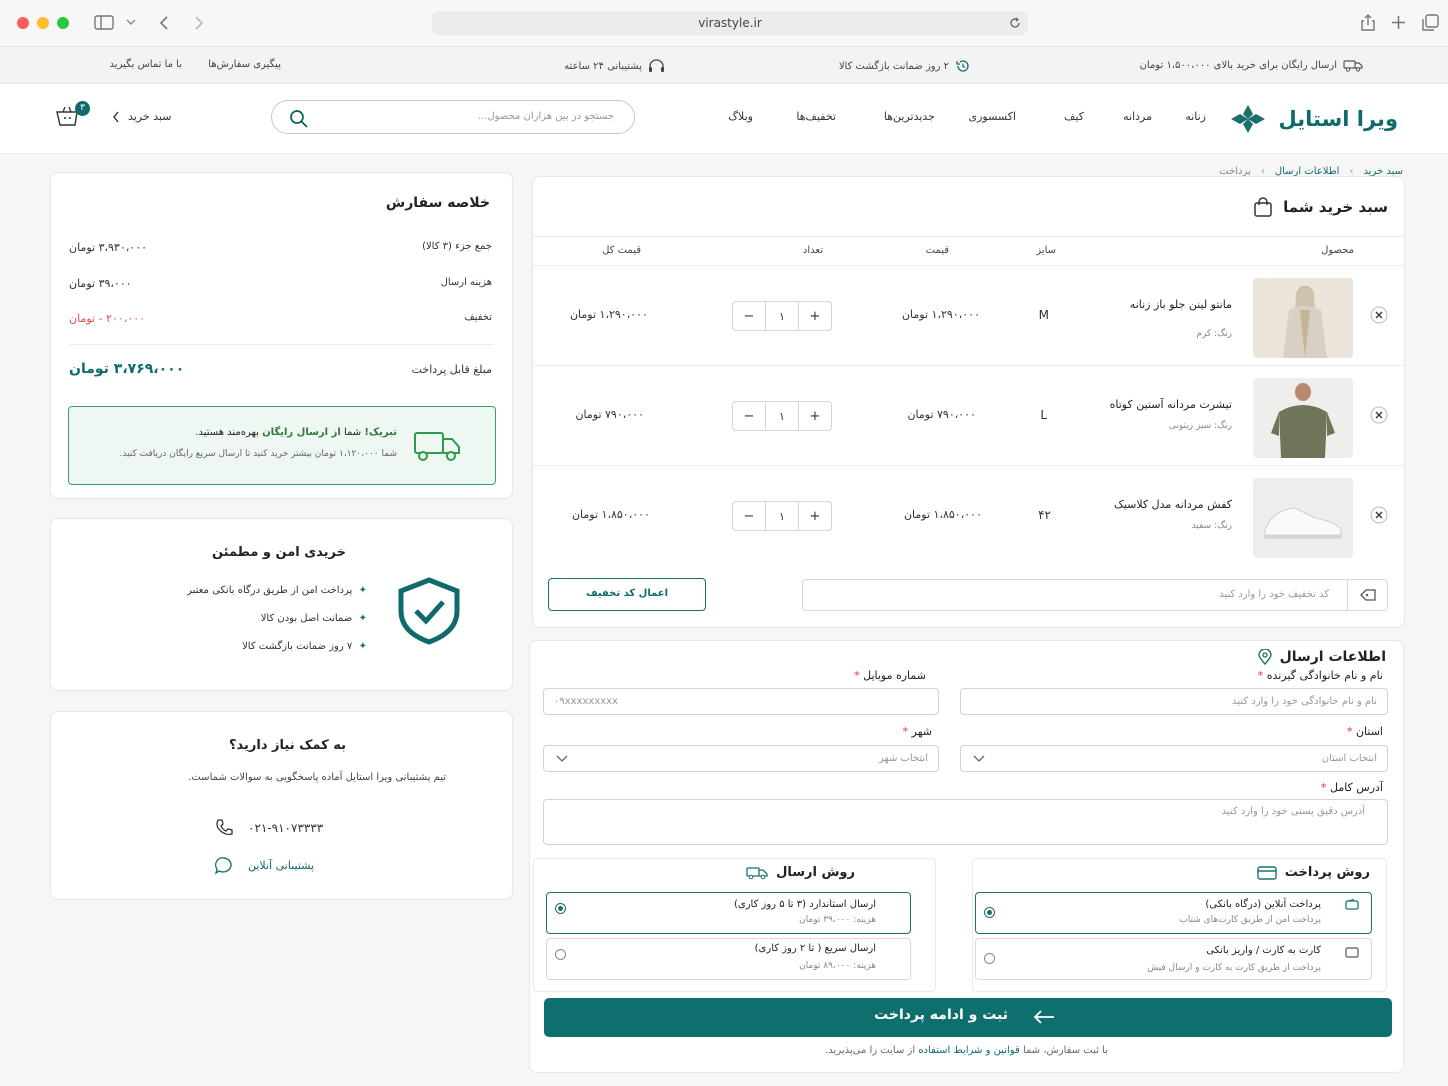  I want to click on product-size: L, so click(1043, 415).